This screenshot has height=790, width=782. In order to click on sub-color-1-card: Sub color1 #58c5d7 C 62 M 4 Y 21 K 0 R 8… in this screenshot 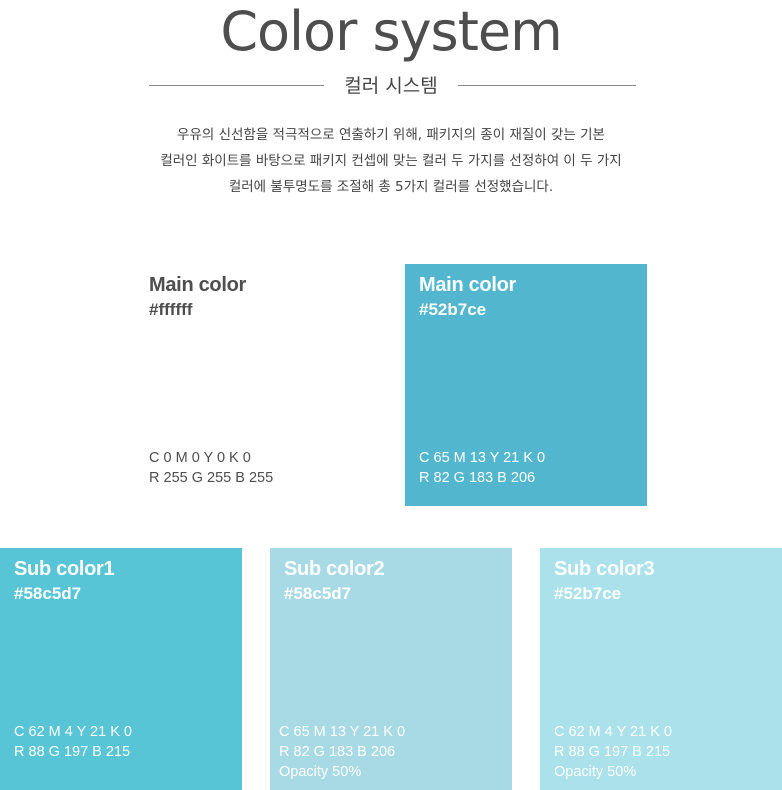, I will do `click(121, 669)`.